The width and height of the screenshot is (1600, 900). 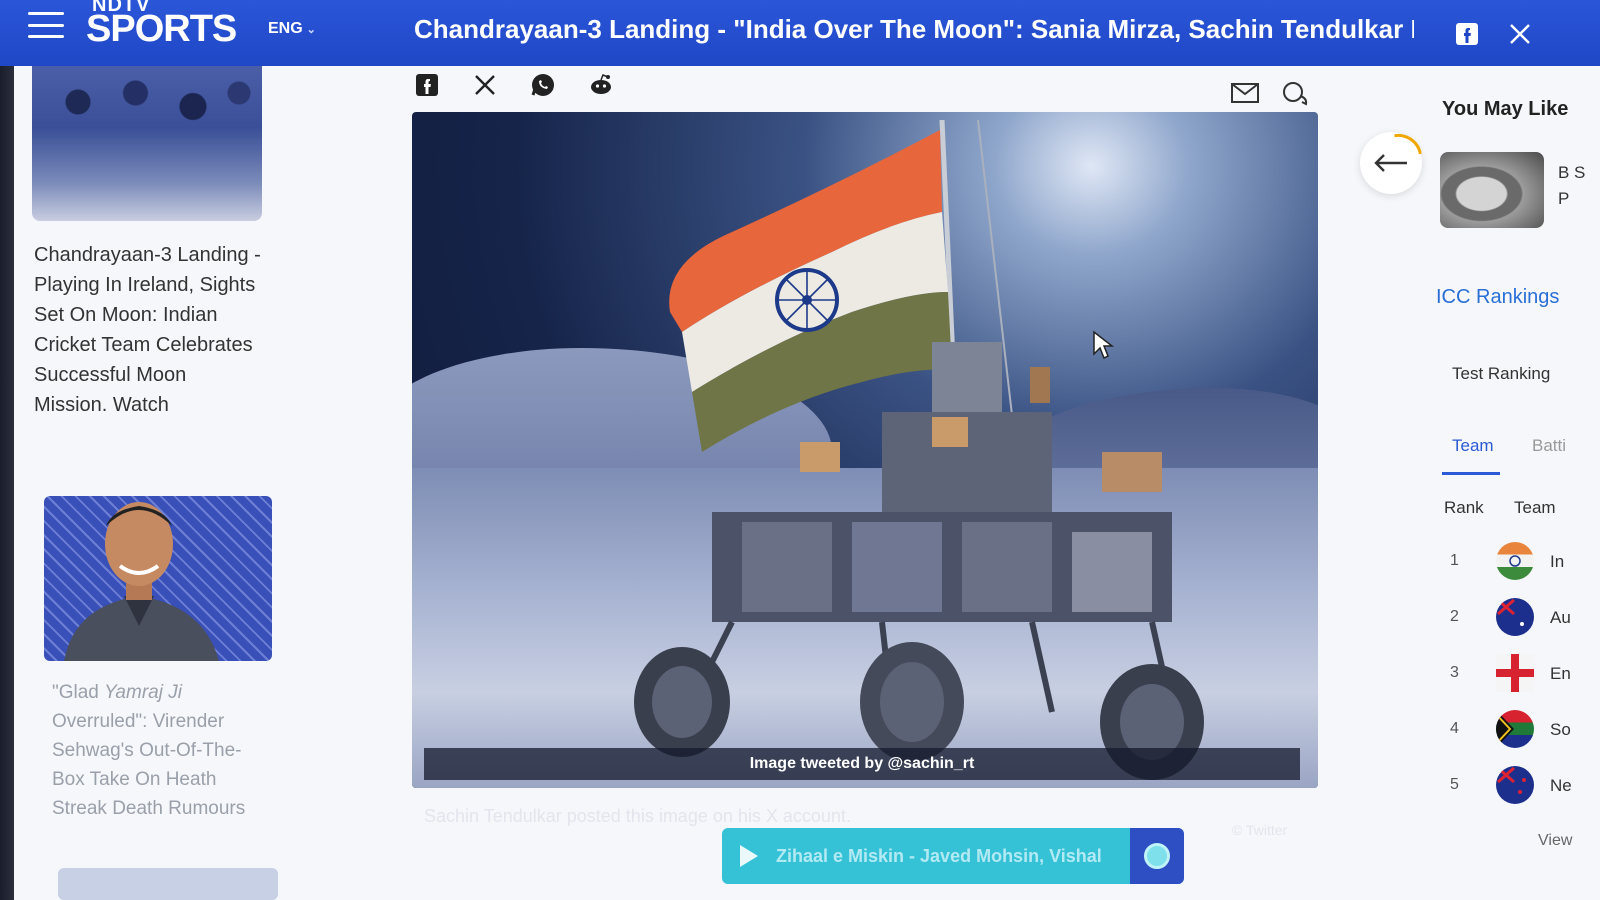 What do you see at coordinates (311, 29) in the screenshot?
I see `chevron-down-icon: ⌄` at bounding box center [311, 29].